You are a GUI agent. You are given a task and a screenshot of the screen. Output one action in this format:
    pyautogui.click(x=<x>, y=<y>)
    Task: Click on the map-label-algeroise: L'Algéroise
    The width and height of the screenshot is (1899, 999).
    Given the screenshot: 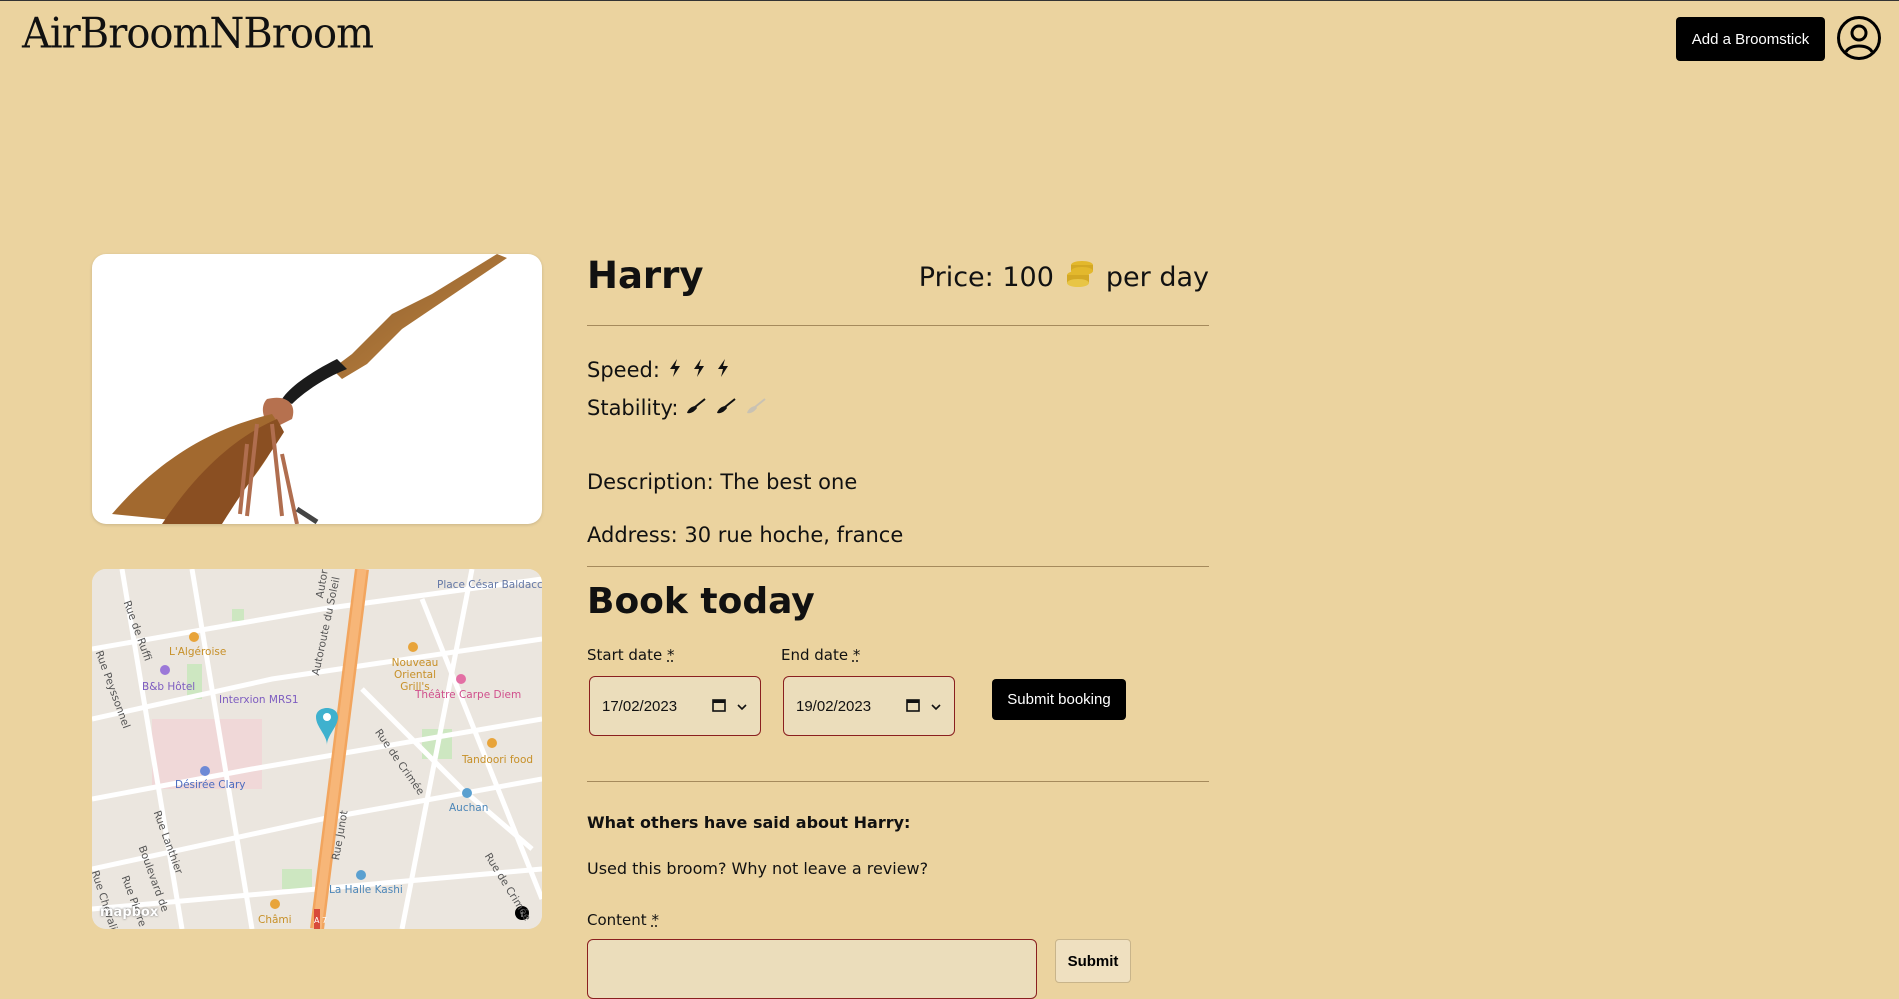 What is the action you would take?
    pyautogui.click(x=198, y=652)
    